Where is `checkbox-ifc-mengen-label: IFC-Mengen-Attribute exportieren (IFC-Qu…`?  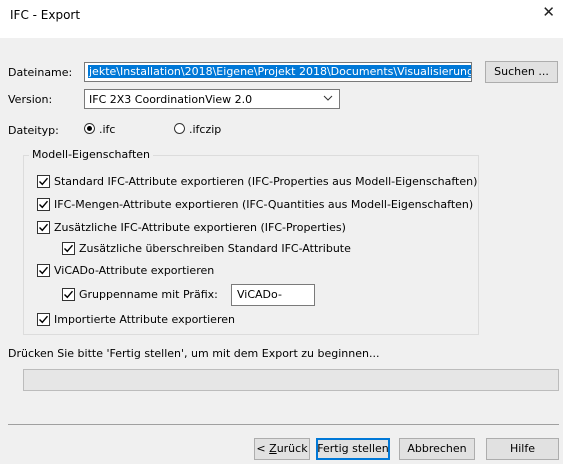 checkbox-ifc-mengen-label: IFC-Mengen-Attribute exportieren (IFC-Qu… is located at coordinates (264, 204).